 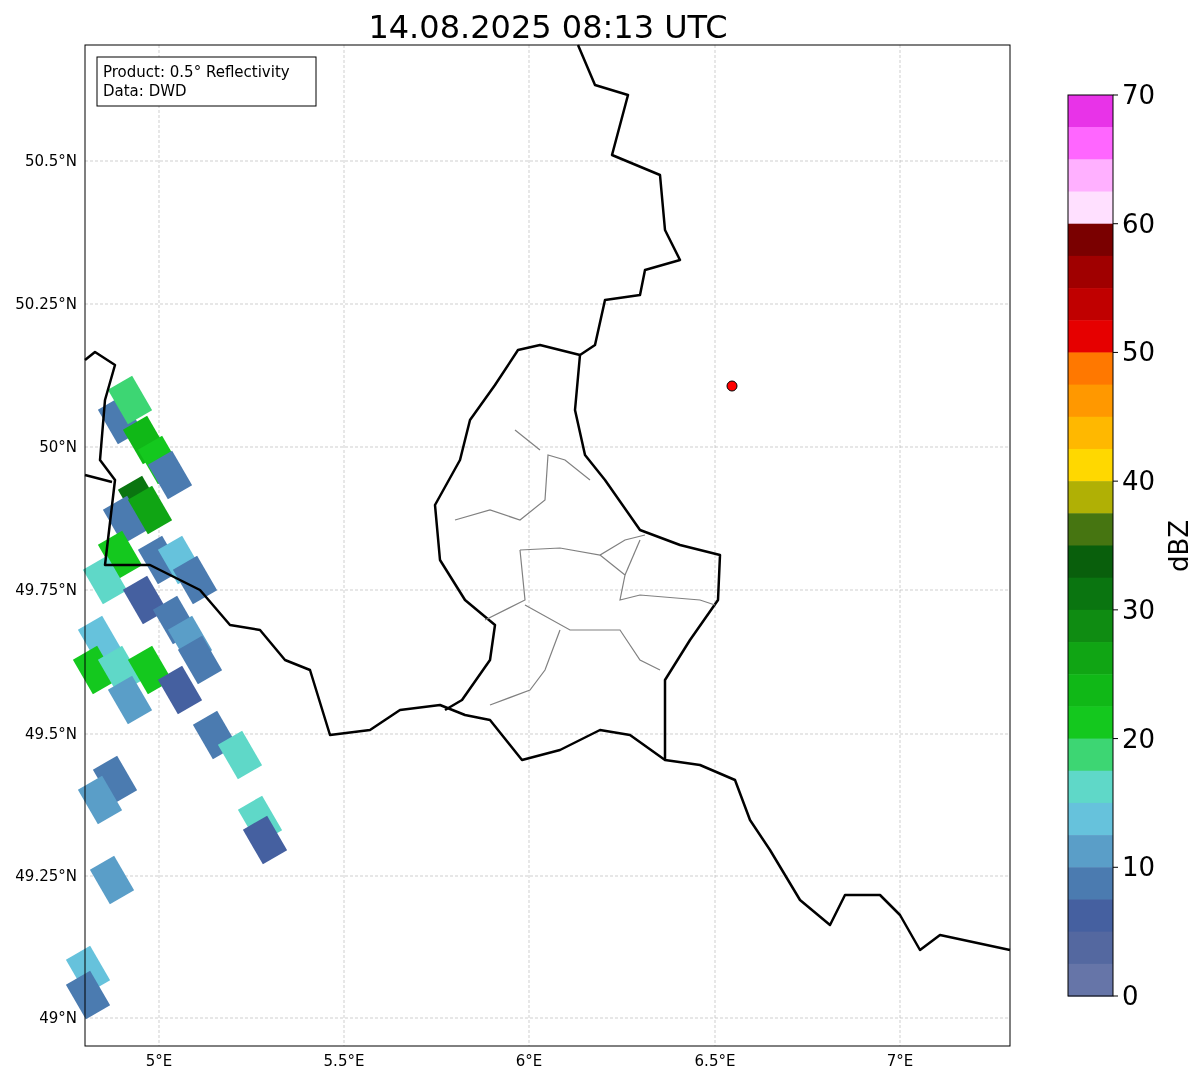 What do you see at coordinates (732, 386) in the screenshot?
I see `radar-site-marker` at bounding box center [732, 386].